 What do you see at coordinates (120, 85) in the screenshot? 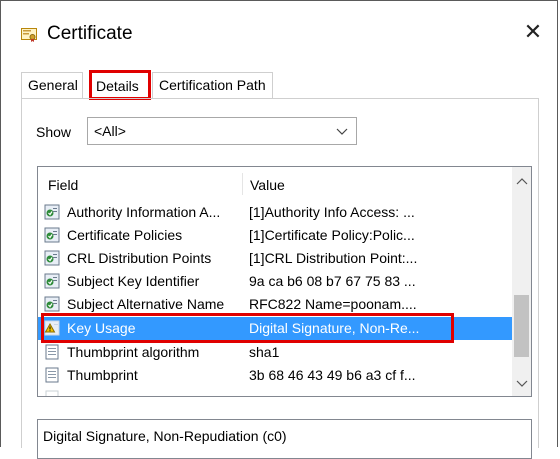
I see `tab-details: Details` at bounding box center [120, 85].